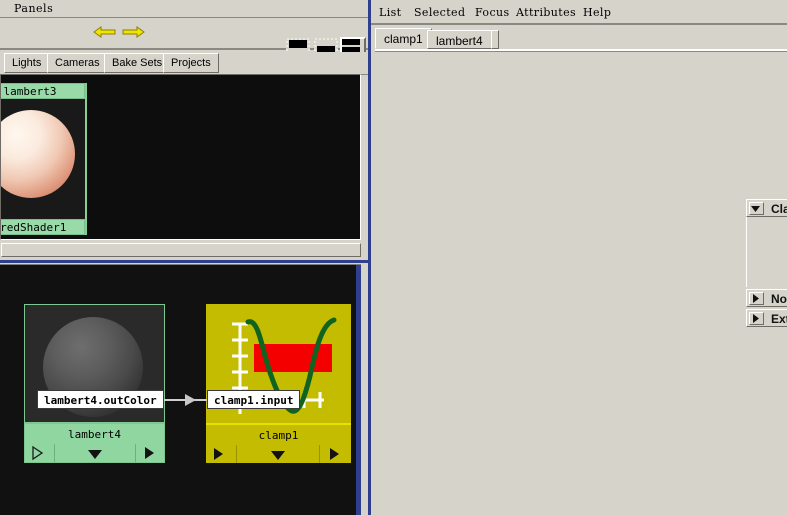 The height and width of the screenshot is (515, 787). Describe the element at coordinates (492, 12) in the screenshot. I see `menu-focus: Focus` at that location.